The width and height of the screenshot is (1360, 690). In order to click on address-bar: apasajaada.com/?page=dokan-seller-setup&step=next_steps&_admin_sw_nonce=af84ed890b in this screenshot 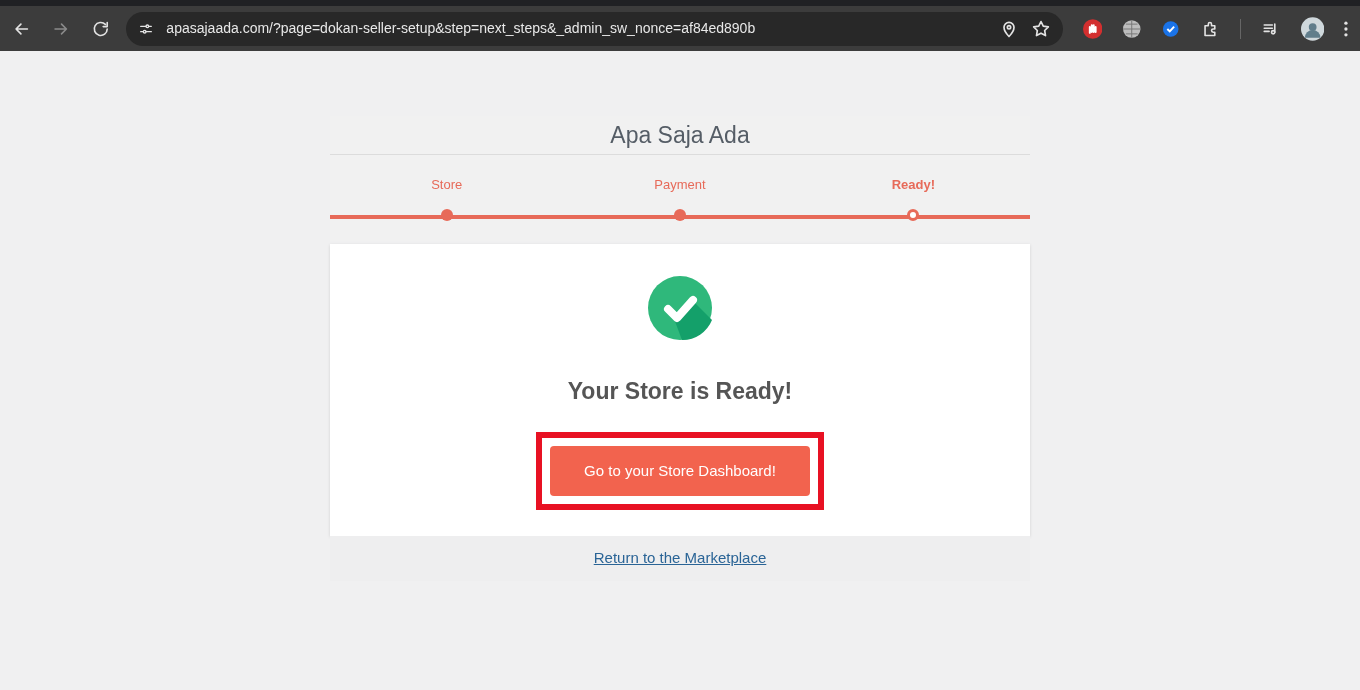, I will do `click(594, 28)`.